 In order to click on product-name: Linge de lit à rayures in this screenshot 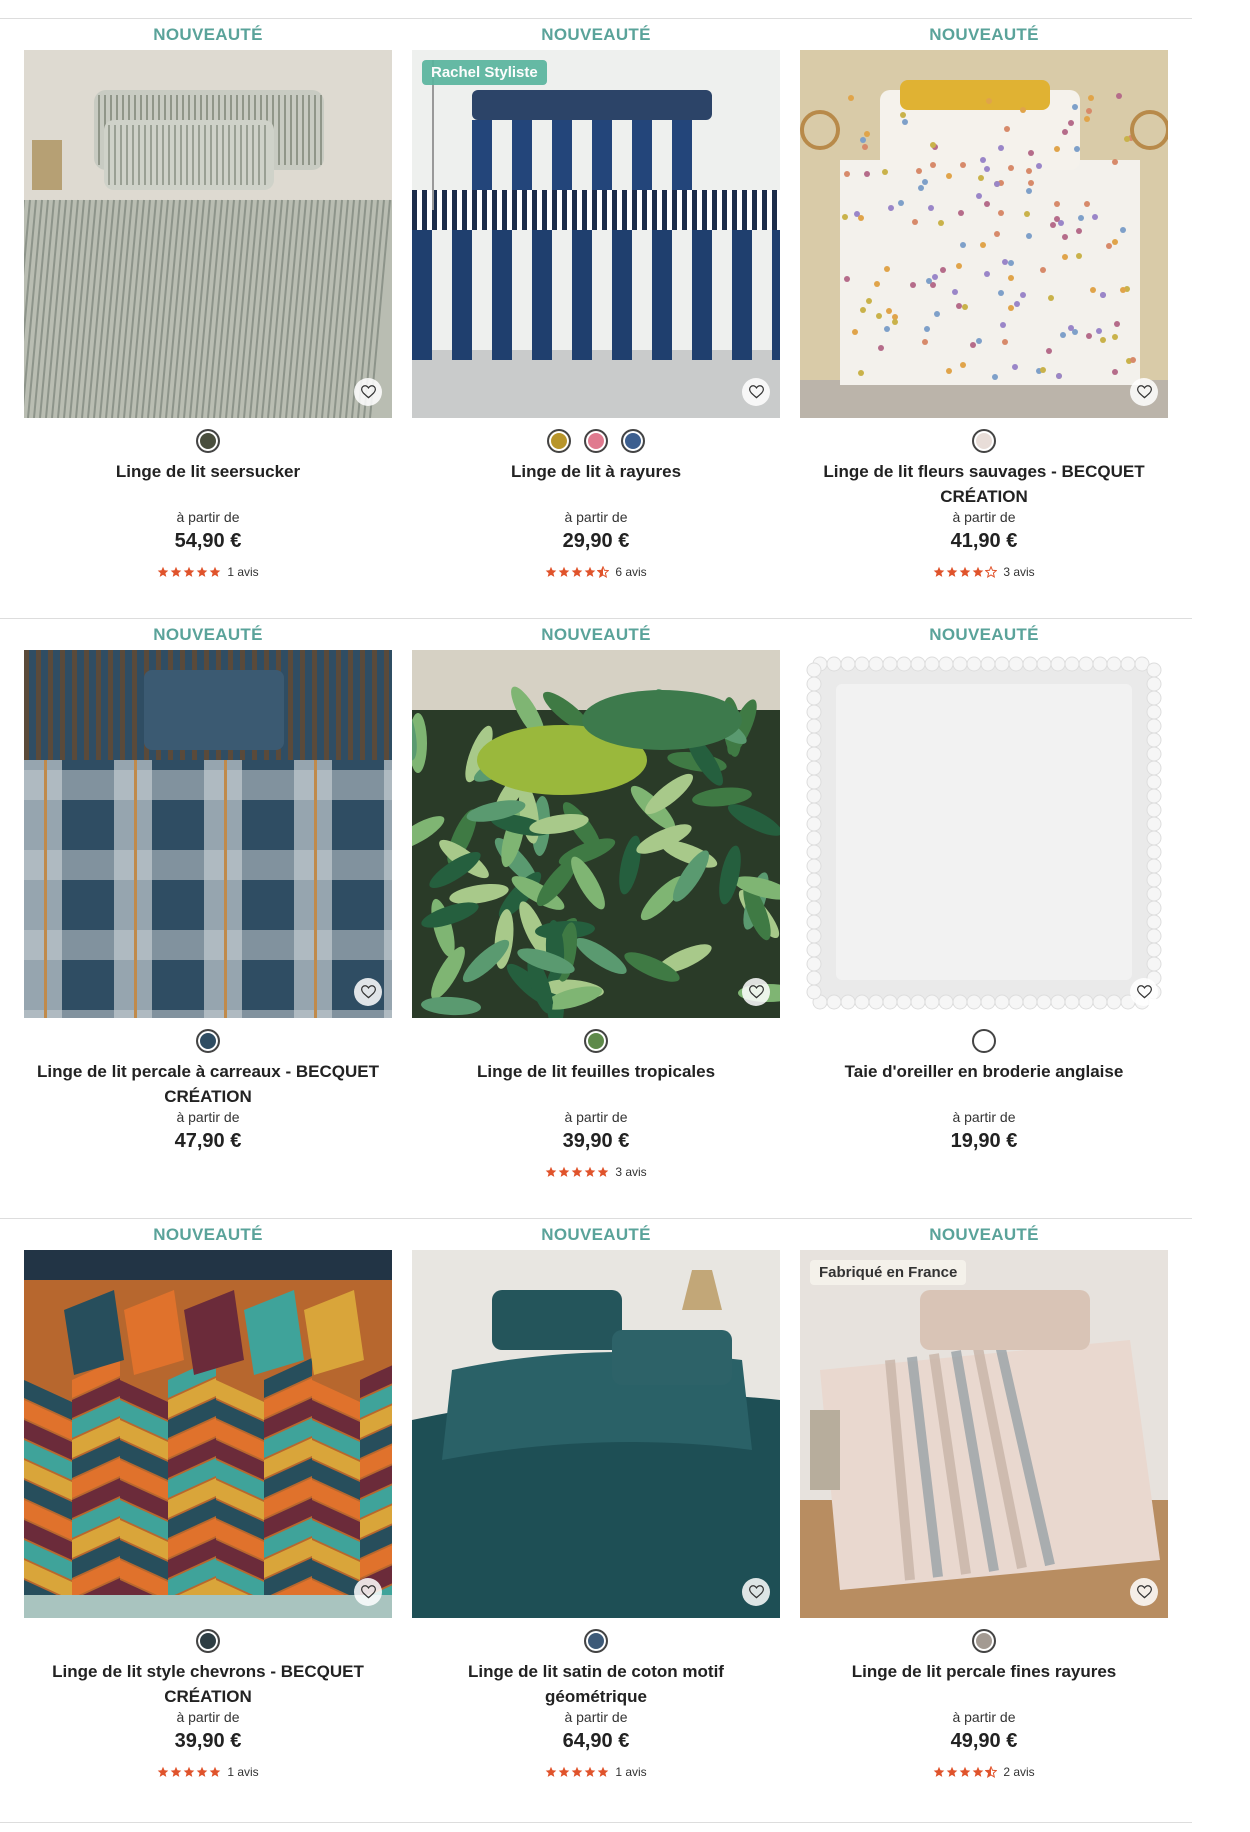, I will do `click(596, 471)`.